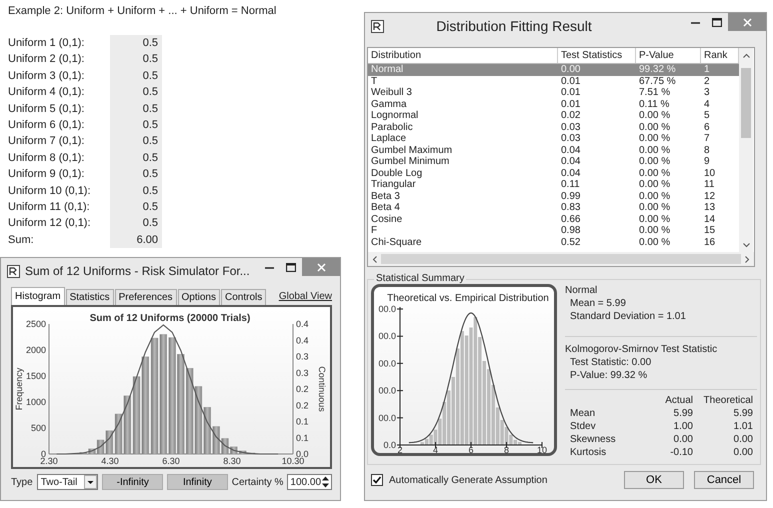 The width and height of the screenshot is (773, 508). Describe the element at coordinates (610, 362) in the screenshot. I see `test-result: Test Statistic: 0.00` at that location.